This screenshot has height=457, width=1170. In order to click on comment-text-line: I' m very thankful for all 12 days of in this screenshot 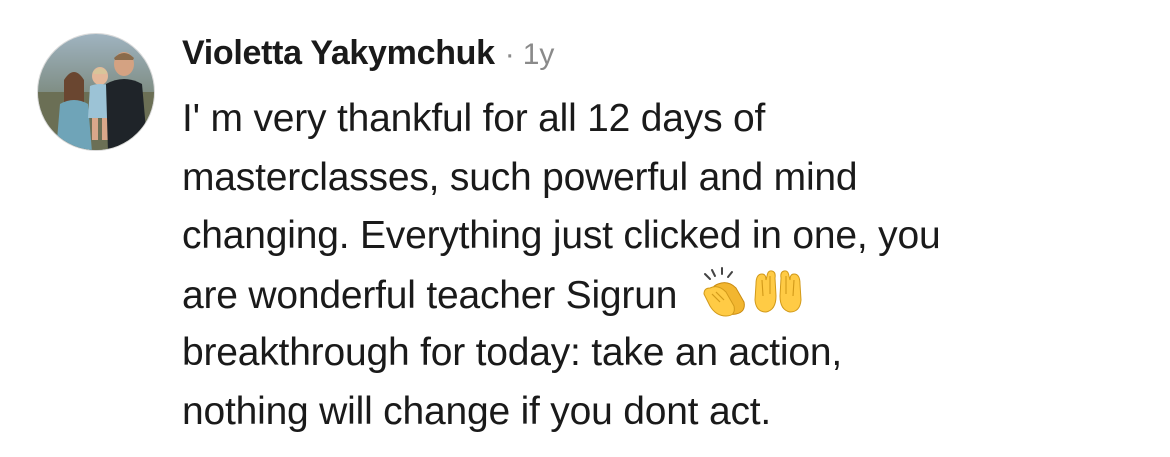, I will do `click(474, 118)`.